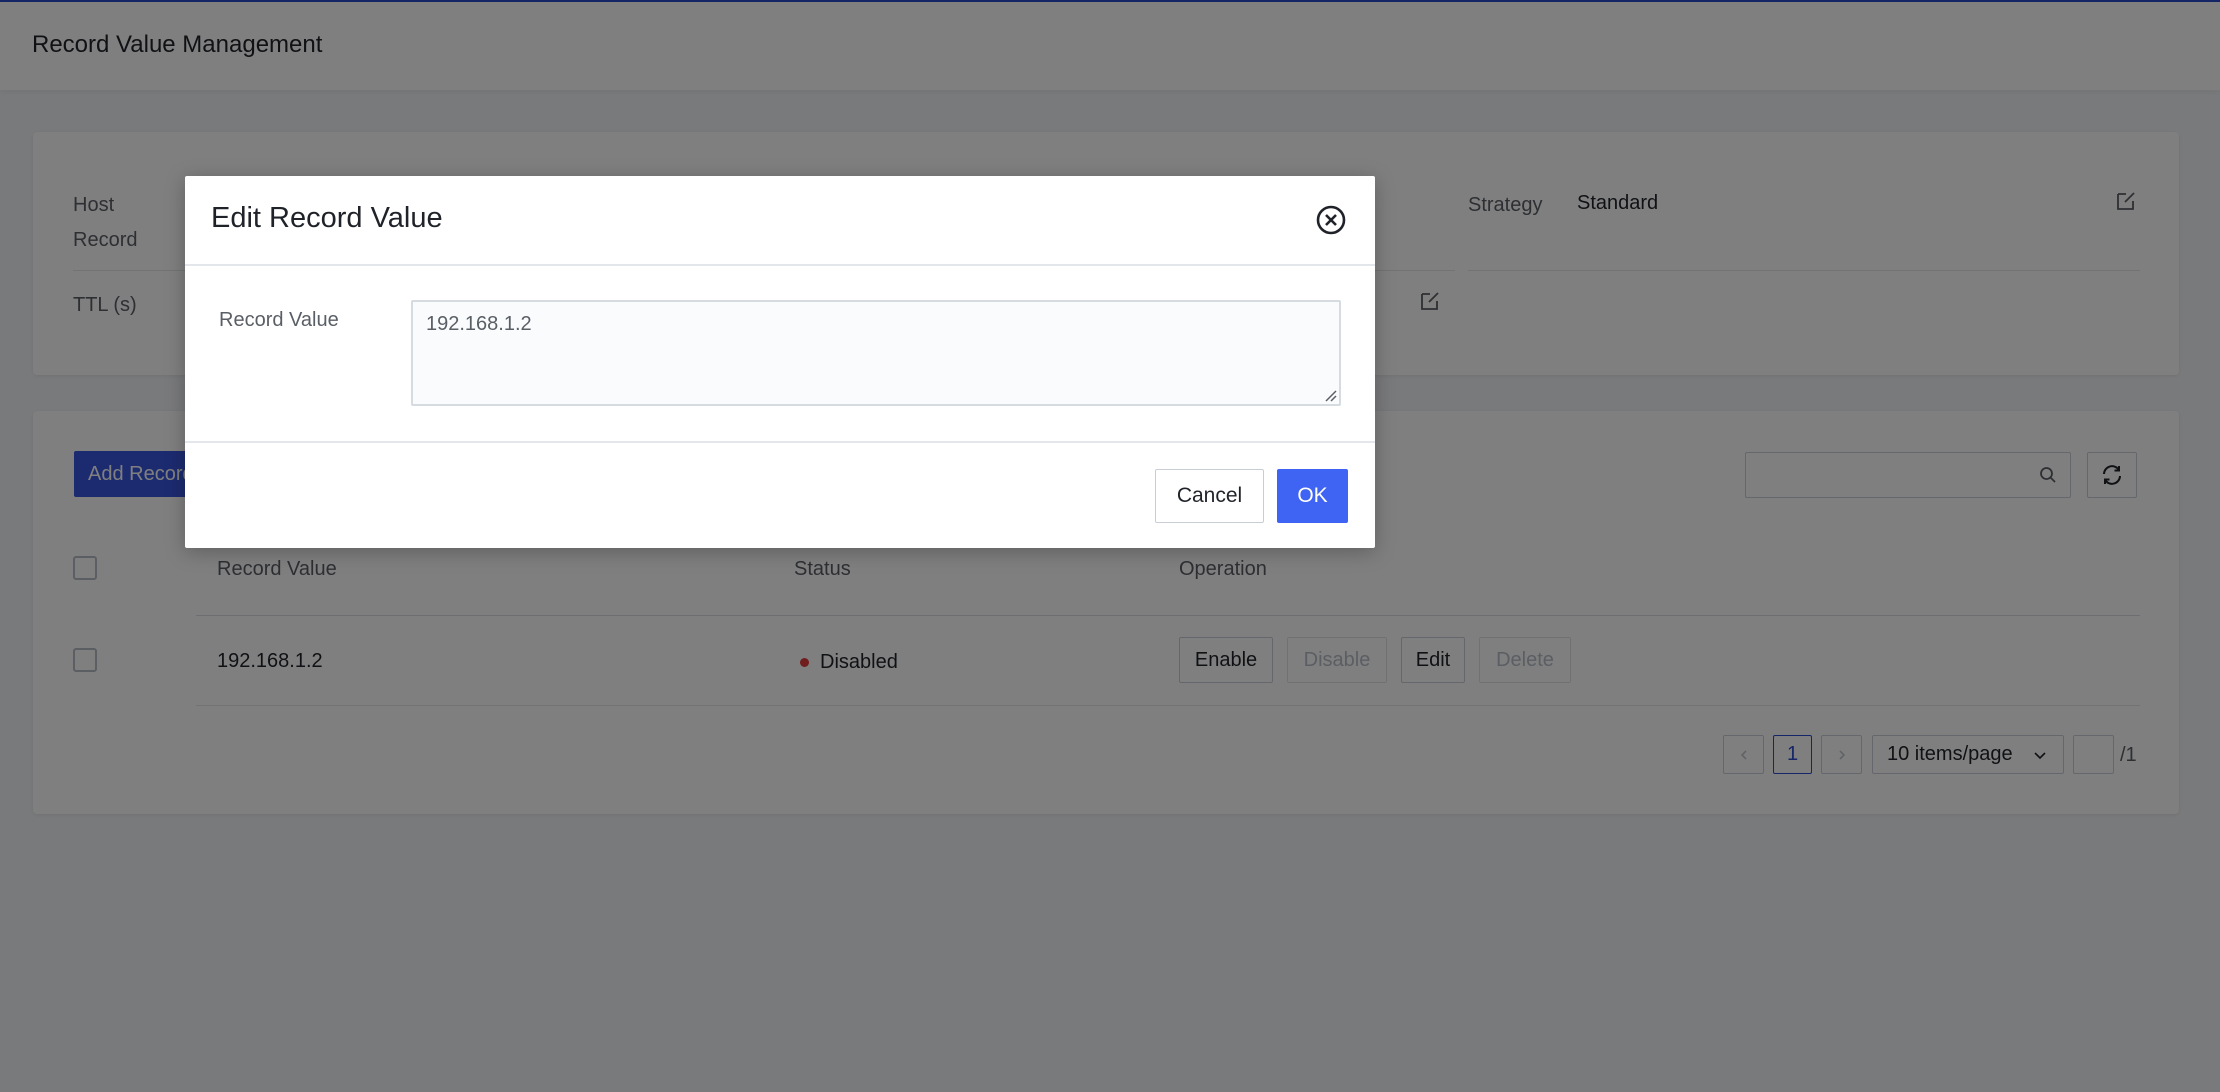  What do you see at coordinates (279, 320) in the screenshot?
I see `record-value-label: Record Value` at bounding box center [279, 320].